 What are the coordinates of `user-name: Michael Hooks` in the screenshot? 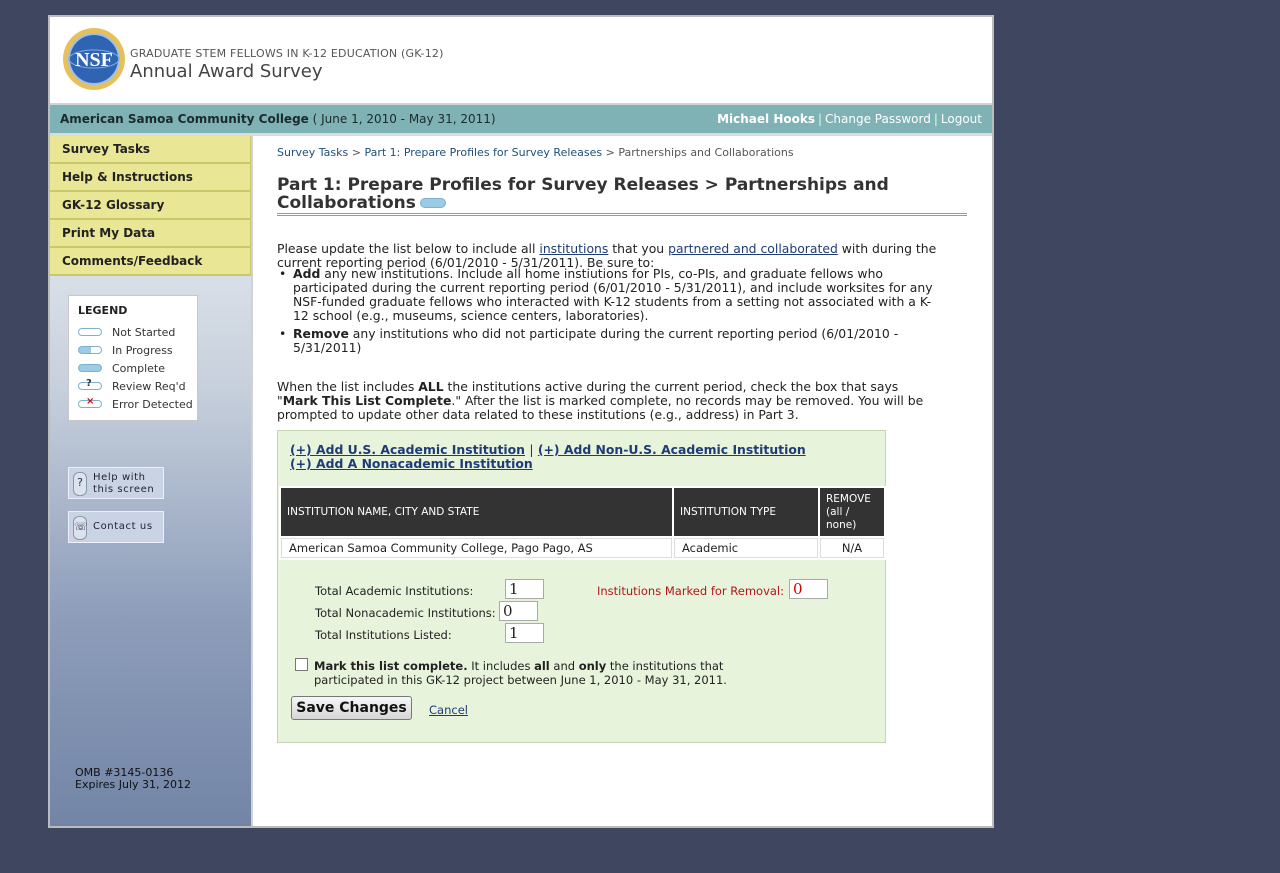 It's located at (766, 119).